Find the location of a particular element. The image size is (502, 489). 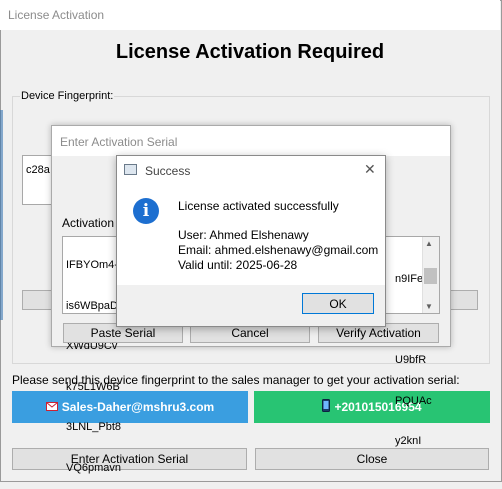

license-valid-until: Valid until: 2025-06-28 is located at coordinates (238, 265).